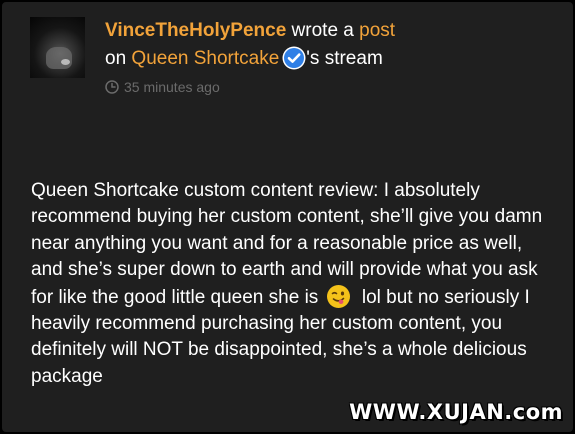 This screenshot has width=575, height=434. I want to click on header-on: on, so click(118, 58).